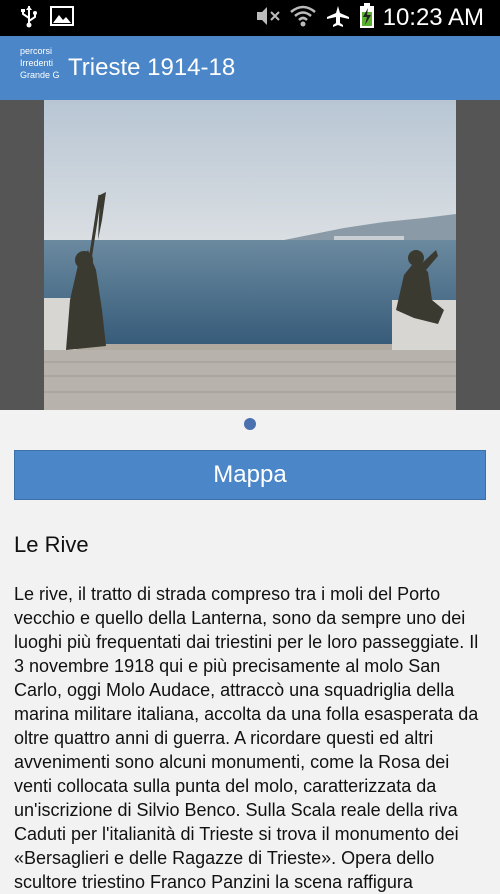 The height and width of the screenshot is (894, 500). What do you see at coordinates (36, 51) in the screenshot?
I see `logo-line-1: percorsi` at bounding box center [36, 51].